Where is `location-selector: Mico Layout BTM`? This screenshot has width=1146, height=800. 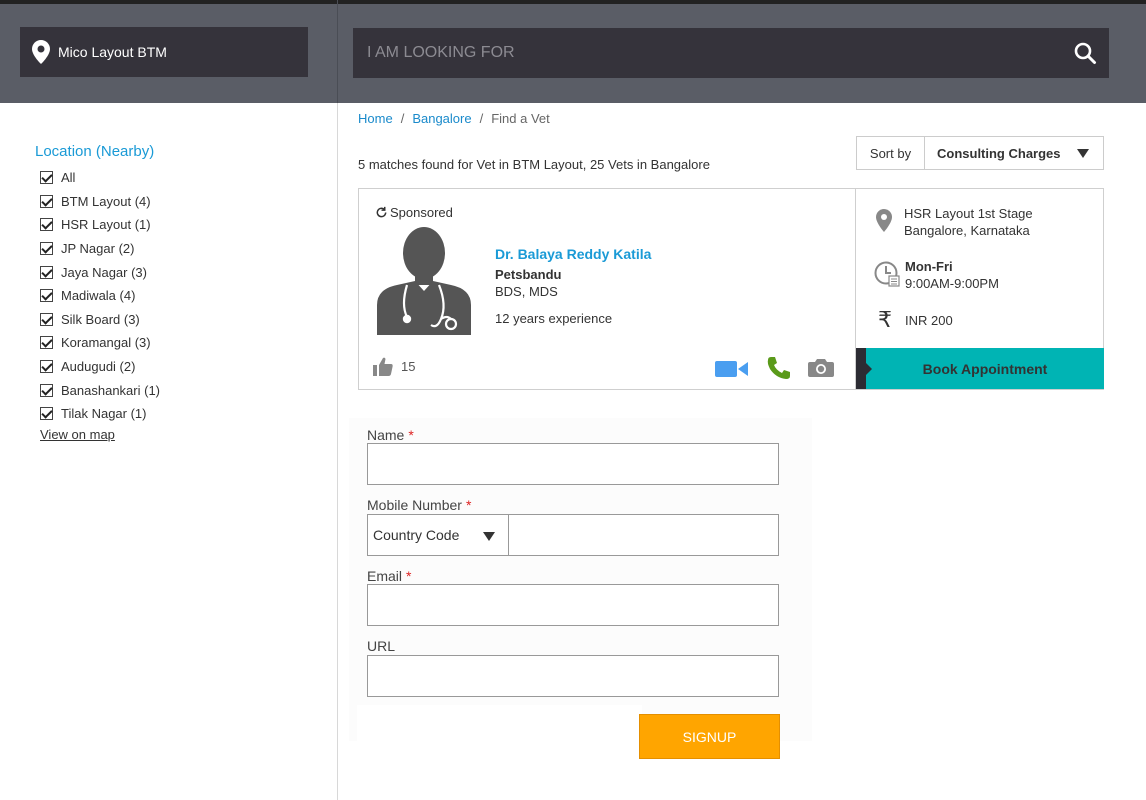
location-selector: Mico Layout BTM is located at coordinates (164, 52).